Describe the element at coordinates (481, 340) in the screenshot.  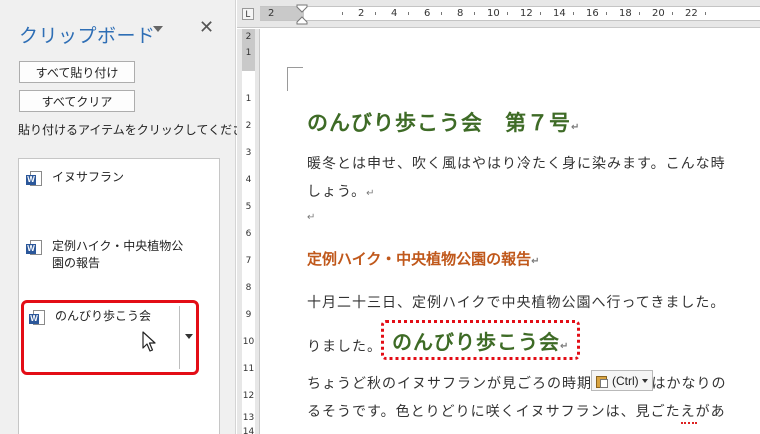
I see `pasted-text-highlight: のんびり歩こう会↵` at that location.